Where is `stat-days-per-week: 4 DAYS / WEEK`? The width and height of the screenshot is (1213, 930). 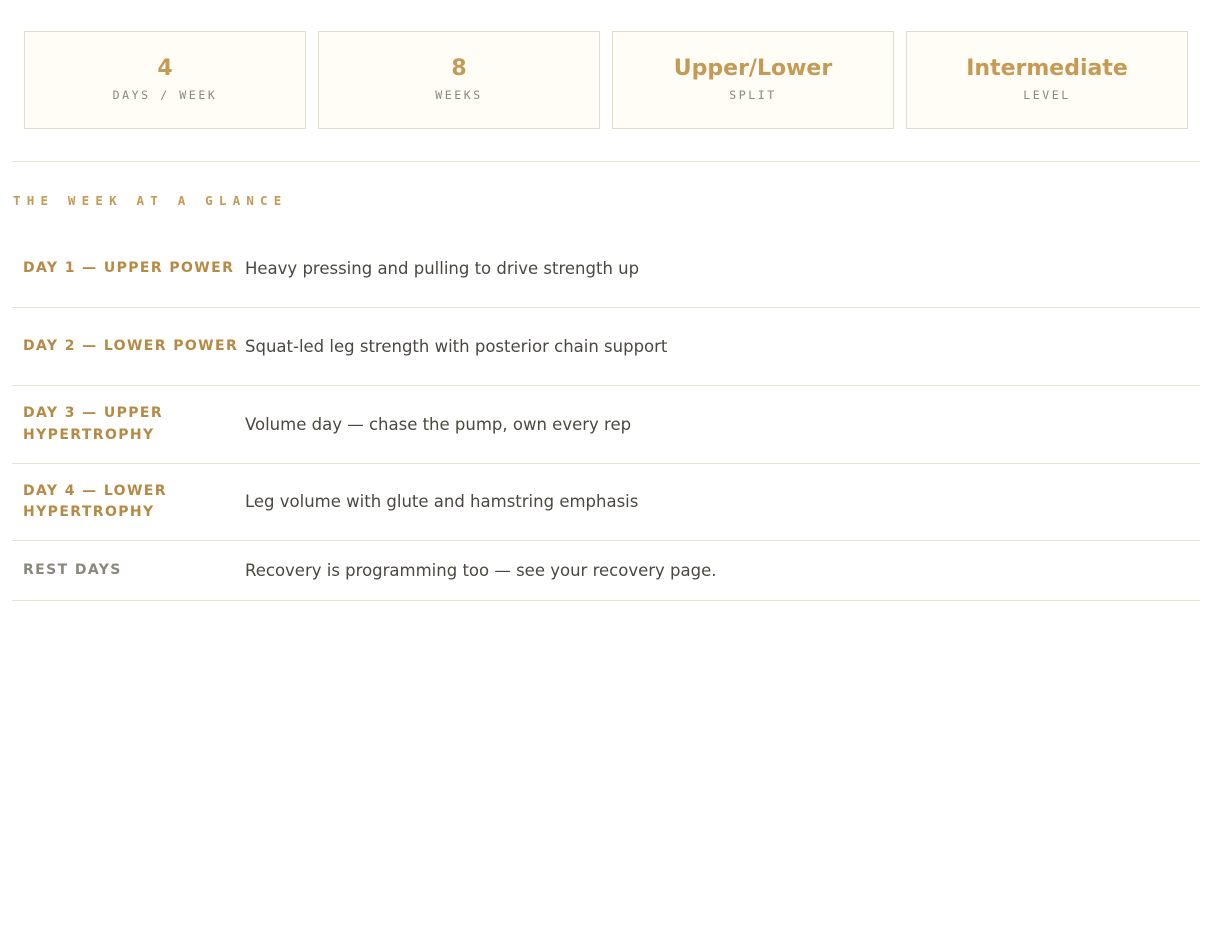 stat-days-per-week: 4 DAYS / WEEK is located at coordinates (165, 80).